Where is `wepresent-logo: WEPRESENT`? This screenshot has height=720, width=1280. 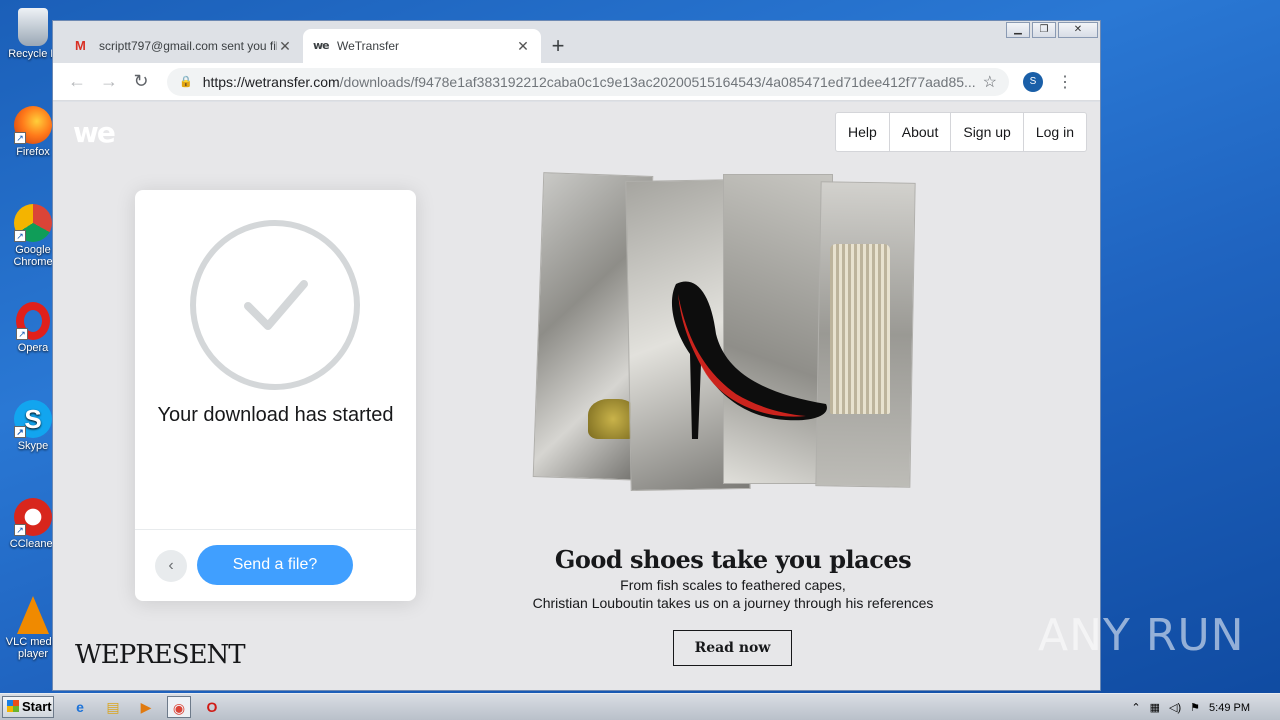
wepresent-logo: WEPRESENT is located at coordinates (160, 655).